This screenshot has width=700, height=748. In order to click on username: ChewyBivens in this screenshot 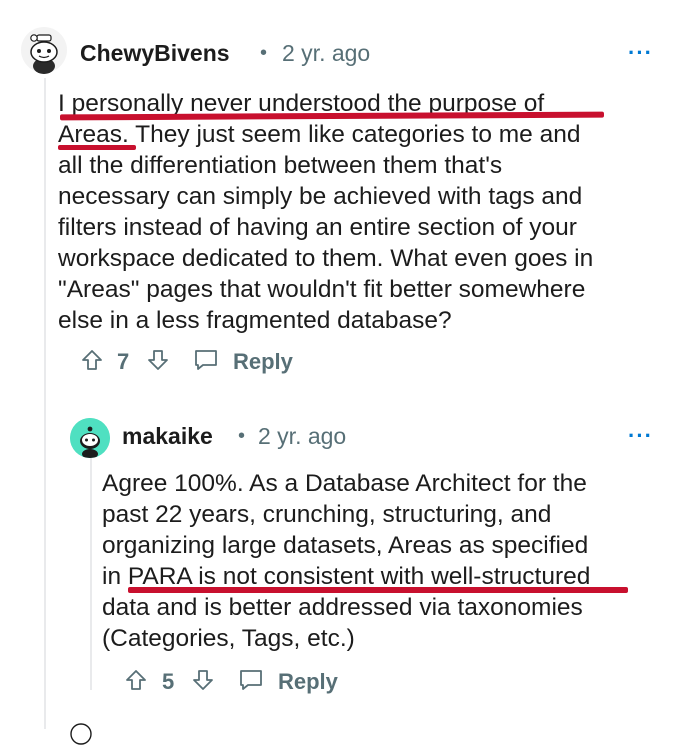, I will do `click(155, 53)`.